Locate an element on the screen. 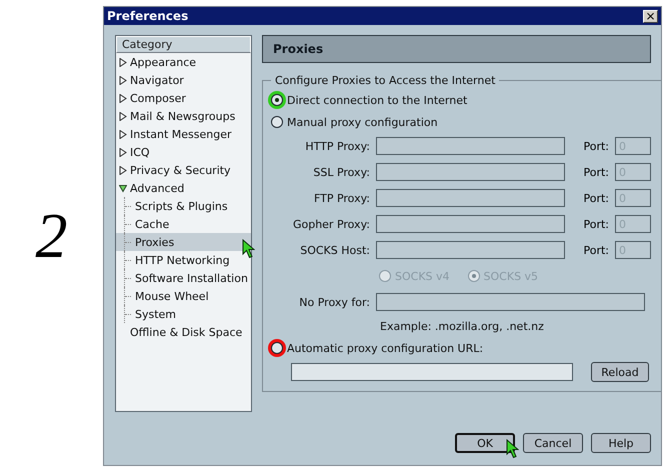 The height and width of the screenshot is (472, 667). panel-title: Proxies is located at coordinates (456, 49).